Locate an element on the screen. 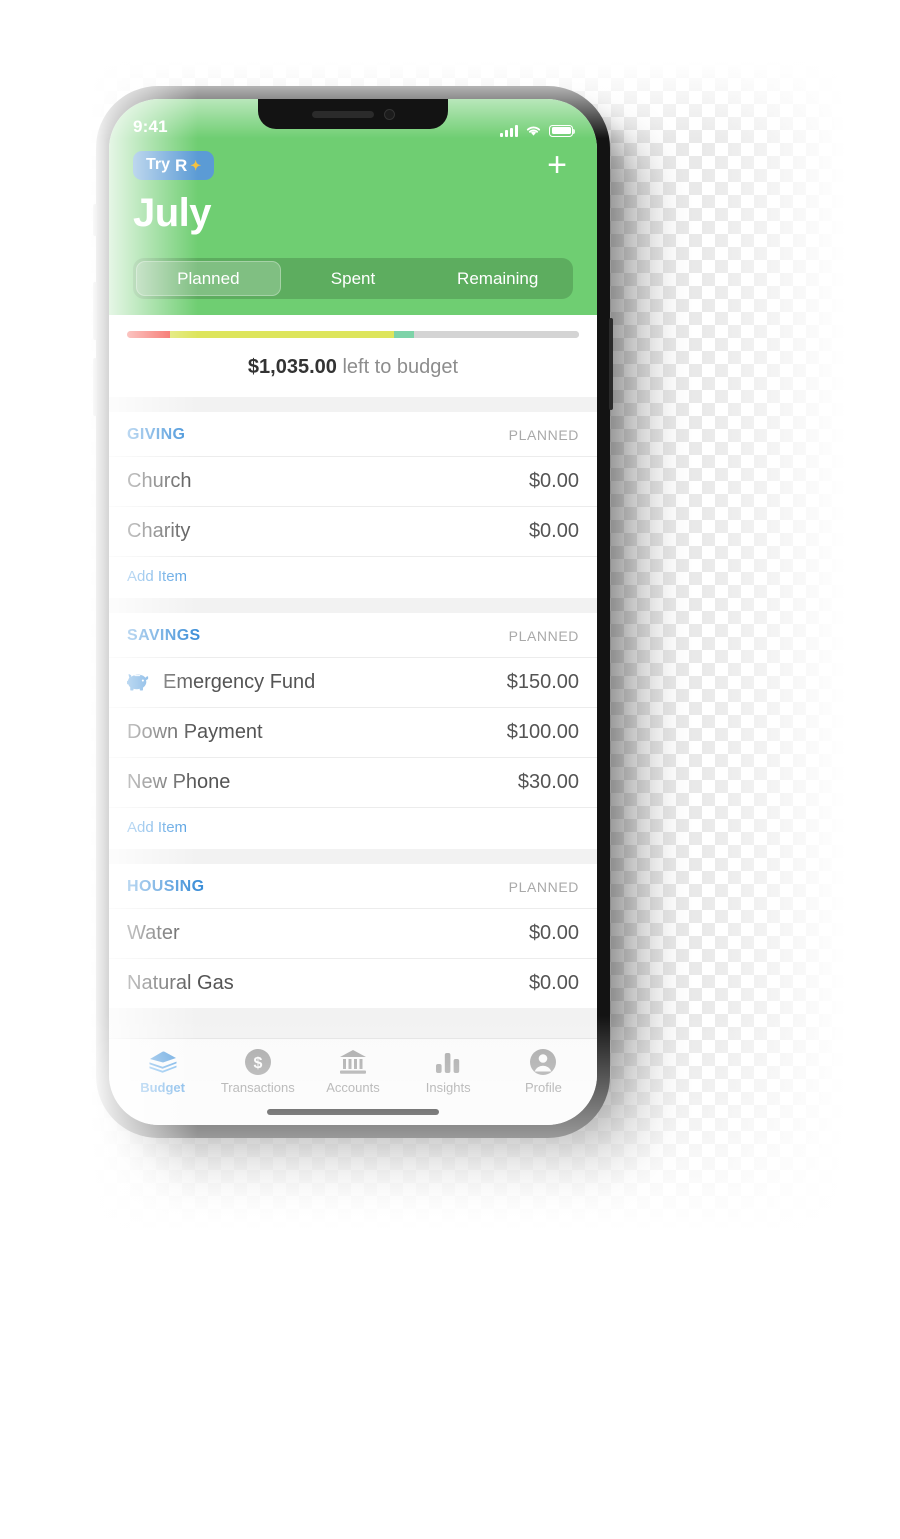 The height and width of the screenshot is (1539, 900). dollar-circle-icon: $ is located at coordinates (258, 1062).